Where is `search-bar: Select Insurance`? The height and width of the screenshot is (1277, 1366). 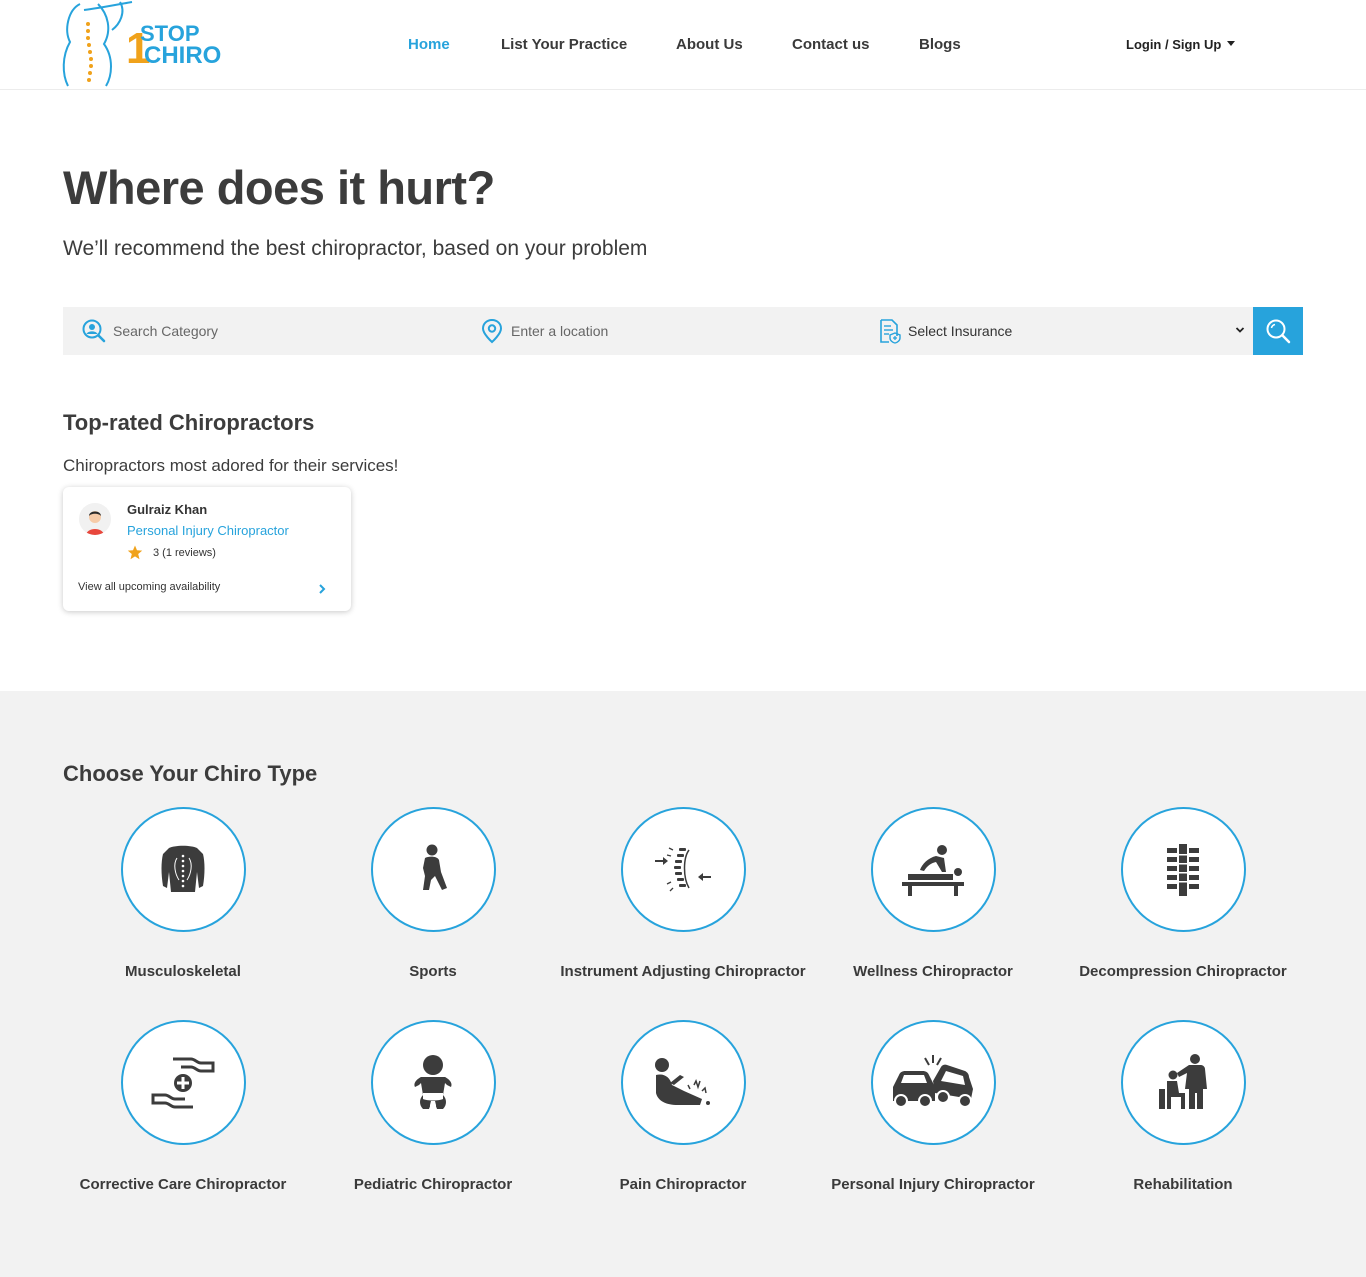 search-bar: Select Insurance is located at coordinates (658, 331).